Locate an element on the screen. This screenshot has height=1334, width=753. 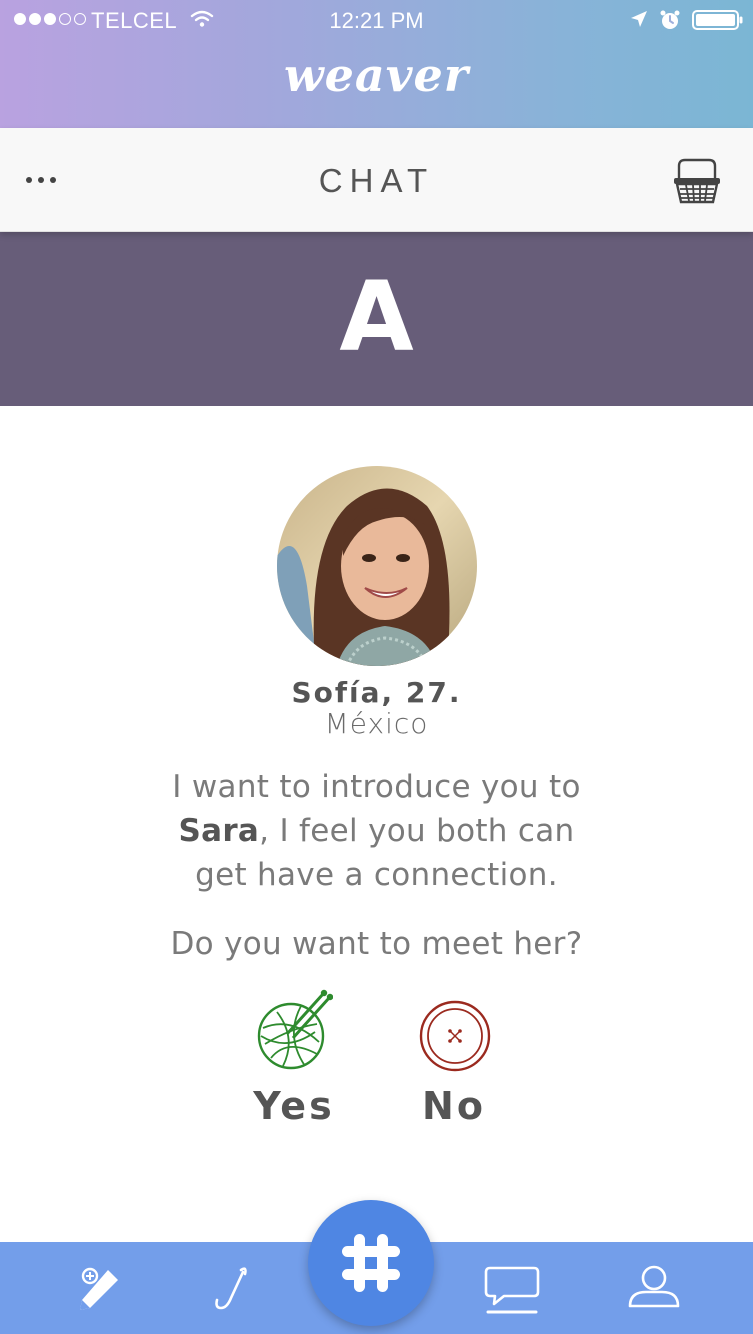
tab-draw is located at coordinates (98, 1290).